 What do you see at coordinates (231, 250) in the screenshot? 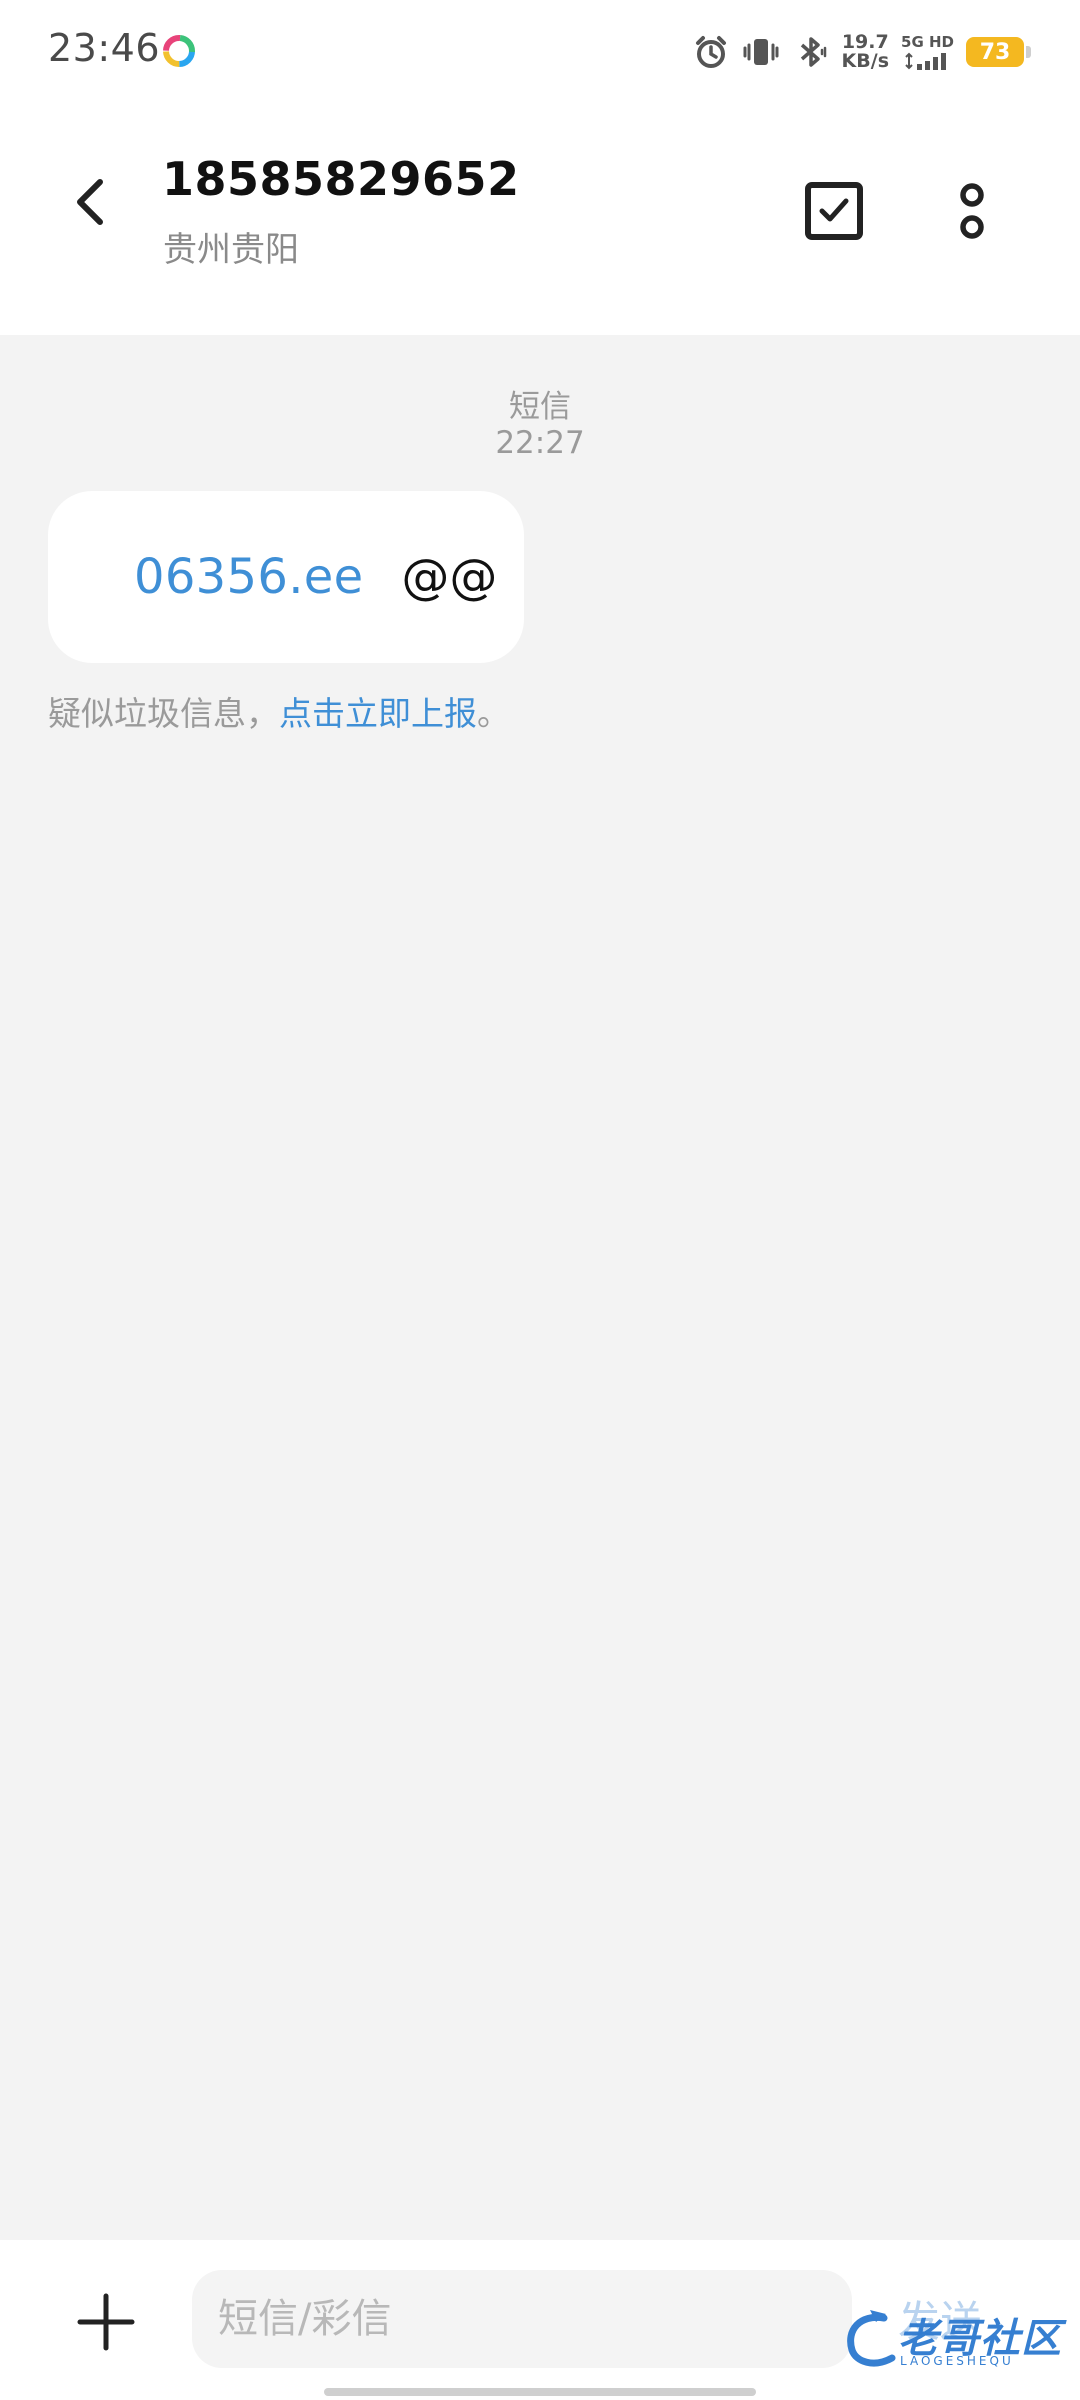
I see `contact-location: 贵州贵阳` at bounding box center [231, 250].